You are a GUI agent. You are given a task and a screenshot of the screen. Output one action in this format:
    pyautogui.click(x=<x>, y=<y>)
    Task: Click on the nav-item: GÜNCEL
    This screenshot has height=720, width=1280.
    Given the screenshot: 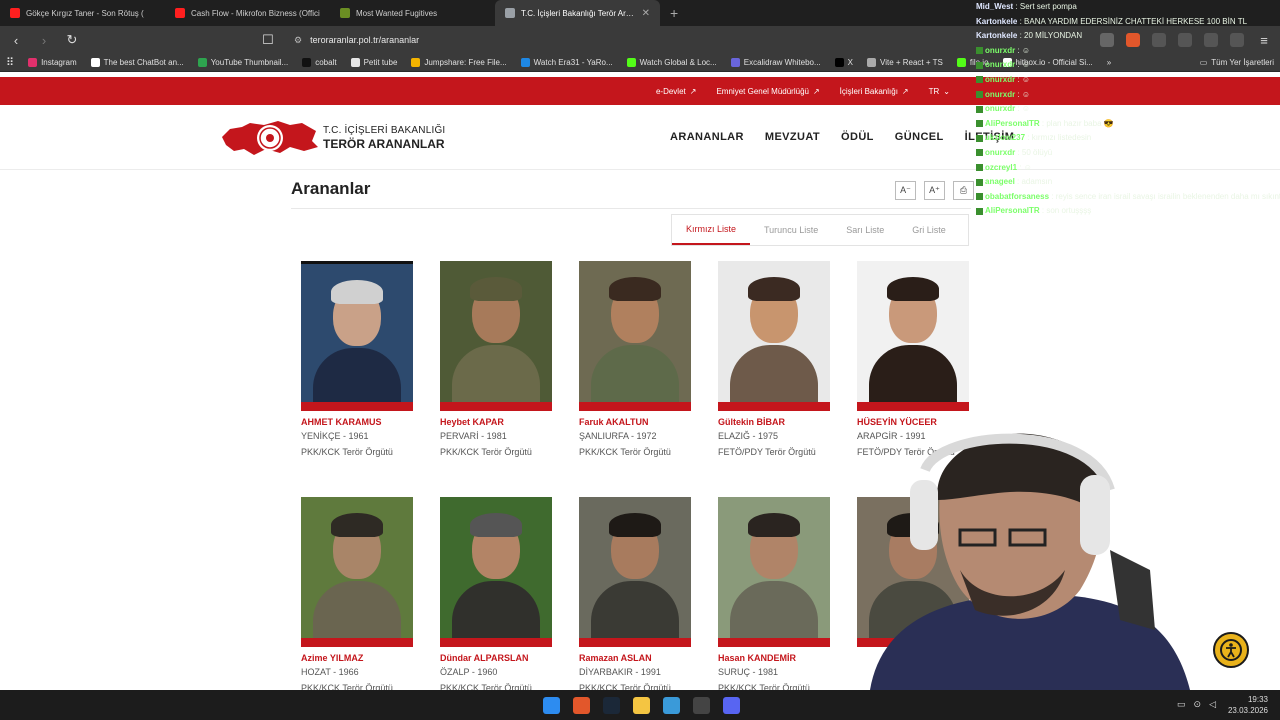 What is the action you would take?
    pyautogui.click(x=919, y=137)
    